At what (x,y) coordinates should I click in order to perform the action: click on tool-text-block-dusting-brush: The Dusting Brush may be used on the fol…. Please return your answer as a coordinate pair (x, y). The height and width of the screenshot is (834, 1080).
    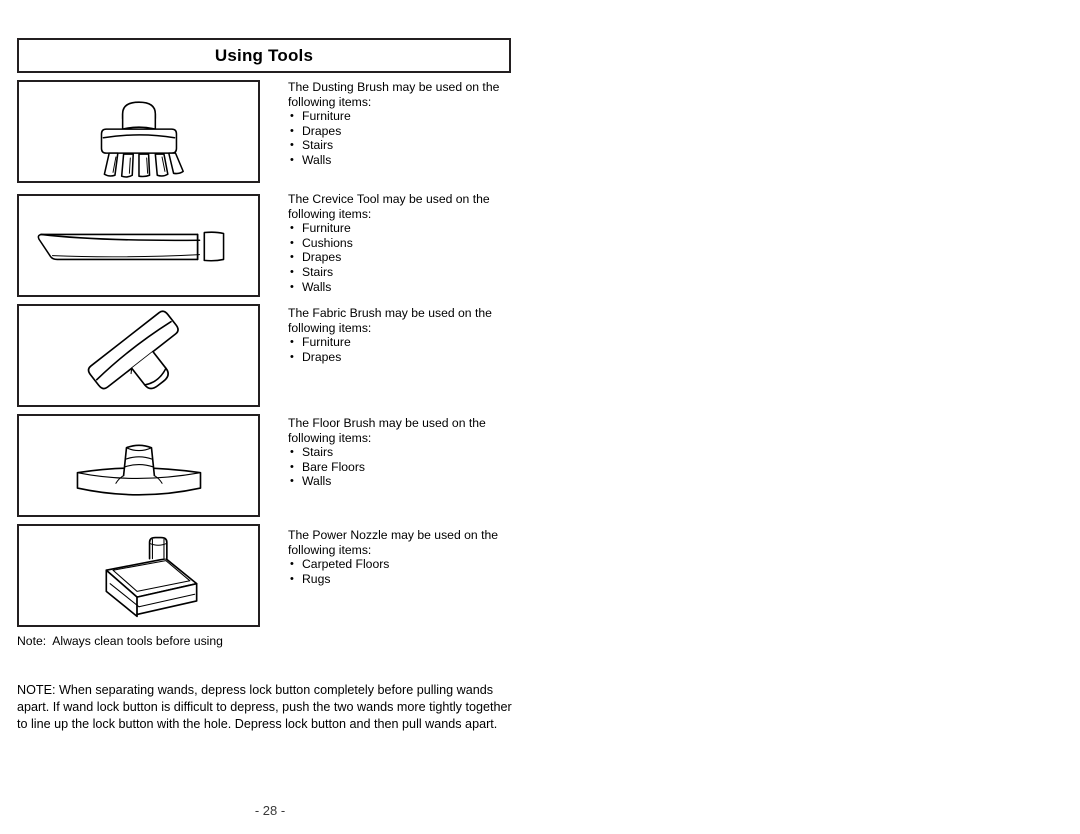
    Looking at the image, I should click on (405, 124).